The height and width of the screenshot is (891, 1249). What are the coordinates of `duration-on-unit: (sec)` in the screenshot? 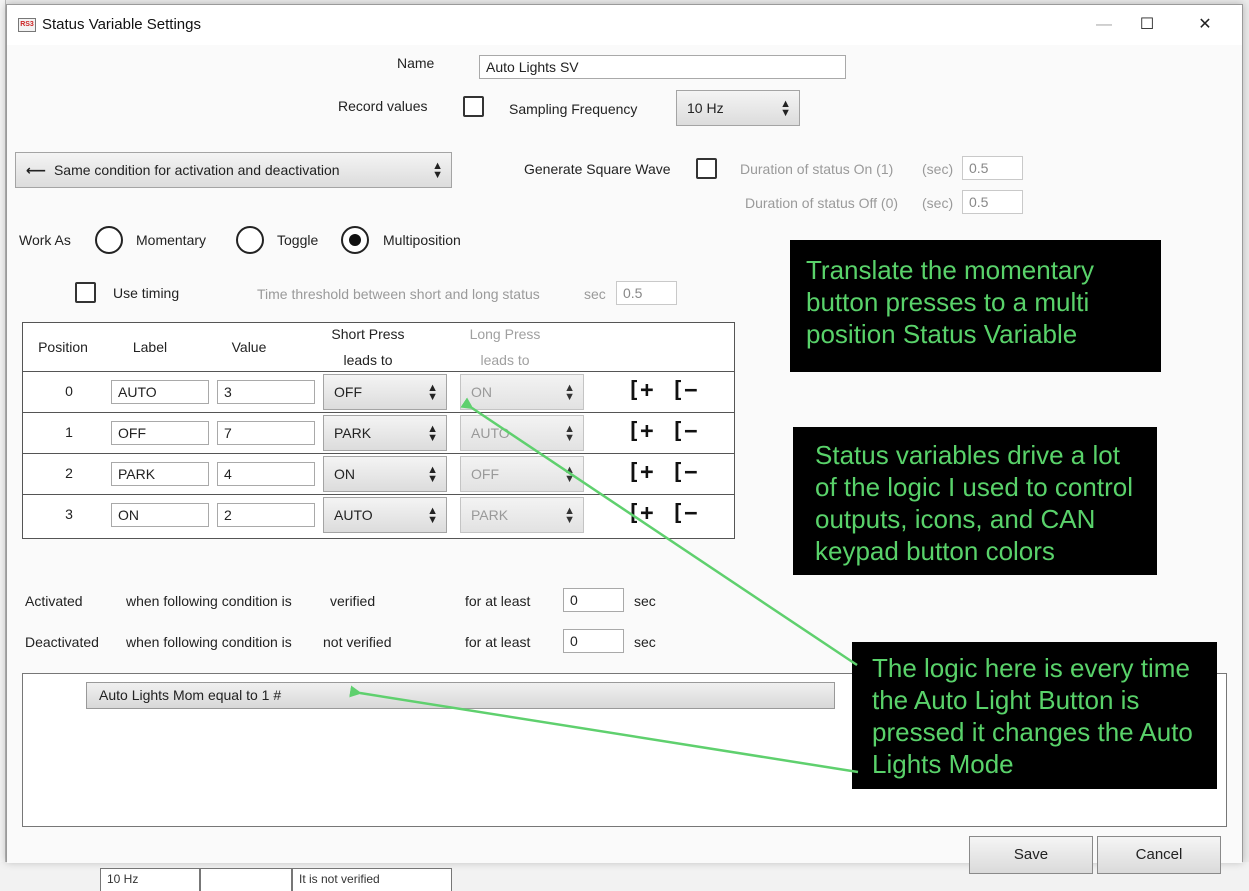 It's located at (938, 169).